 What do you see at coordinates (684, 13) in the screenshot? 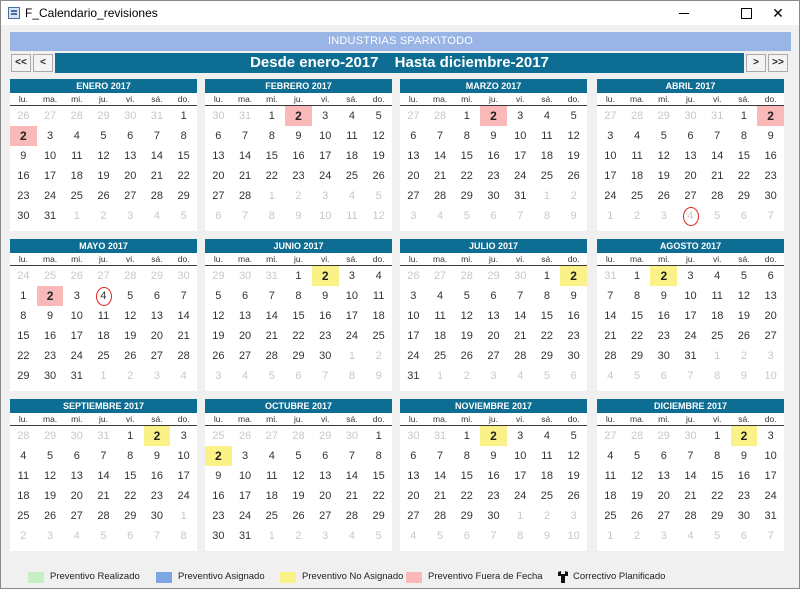
I see `minimize-button` at bounding box center [684, 13].